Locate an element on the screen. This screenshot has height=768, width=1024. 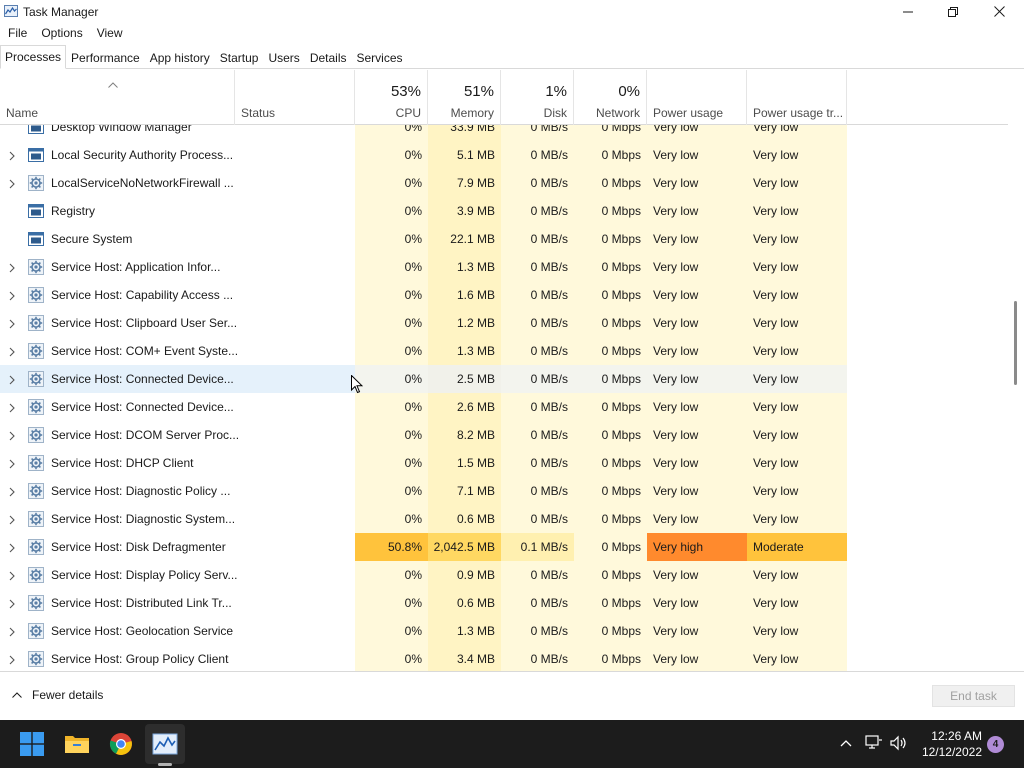
column-disk-header: 1% Disk is located at coordinates (537, 97).